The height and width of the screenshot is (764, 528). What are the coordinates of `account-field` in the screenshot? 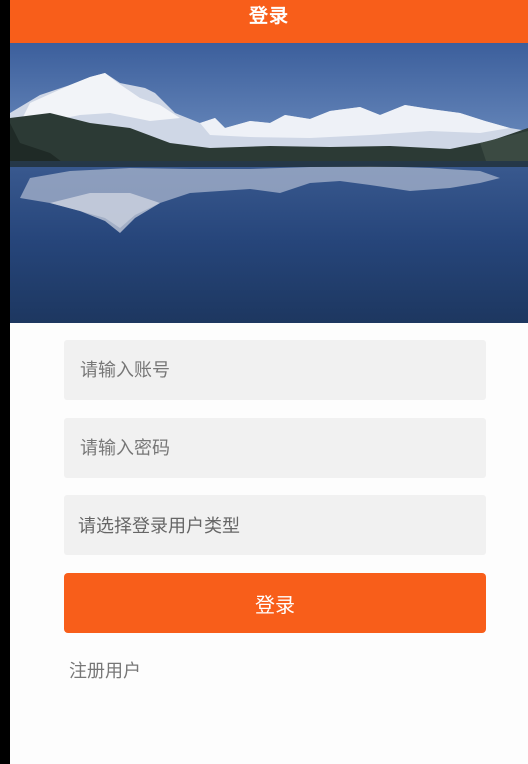 It's located at (275, 370).